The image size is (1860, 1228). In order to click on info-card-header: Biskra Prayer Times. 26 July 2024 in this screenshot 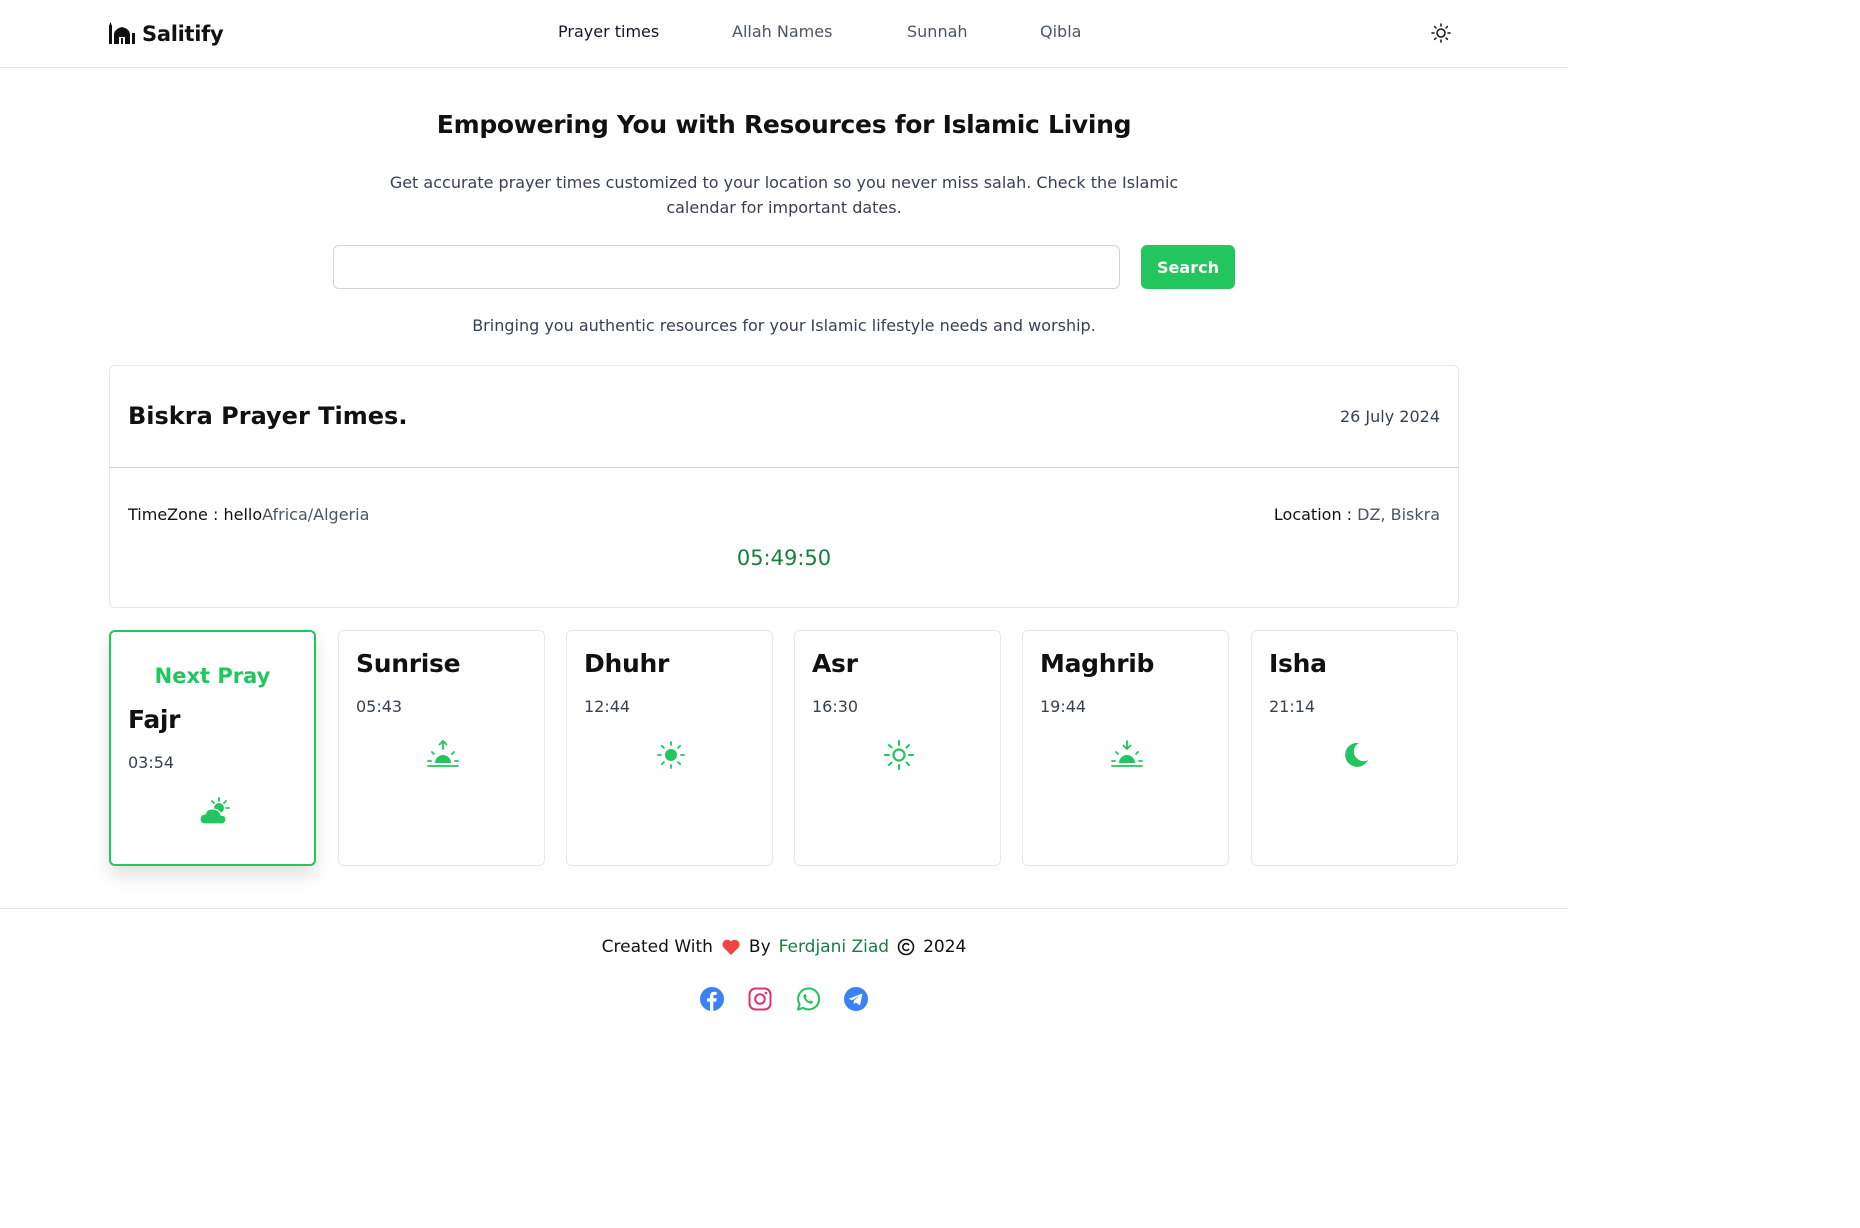, I will do `click(784, 417)`.